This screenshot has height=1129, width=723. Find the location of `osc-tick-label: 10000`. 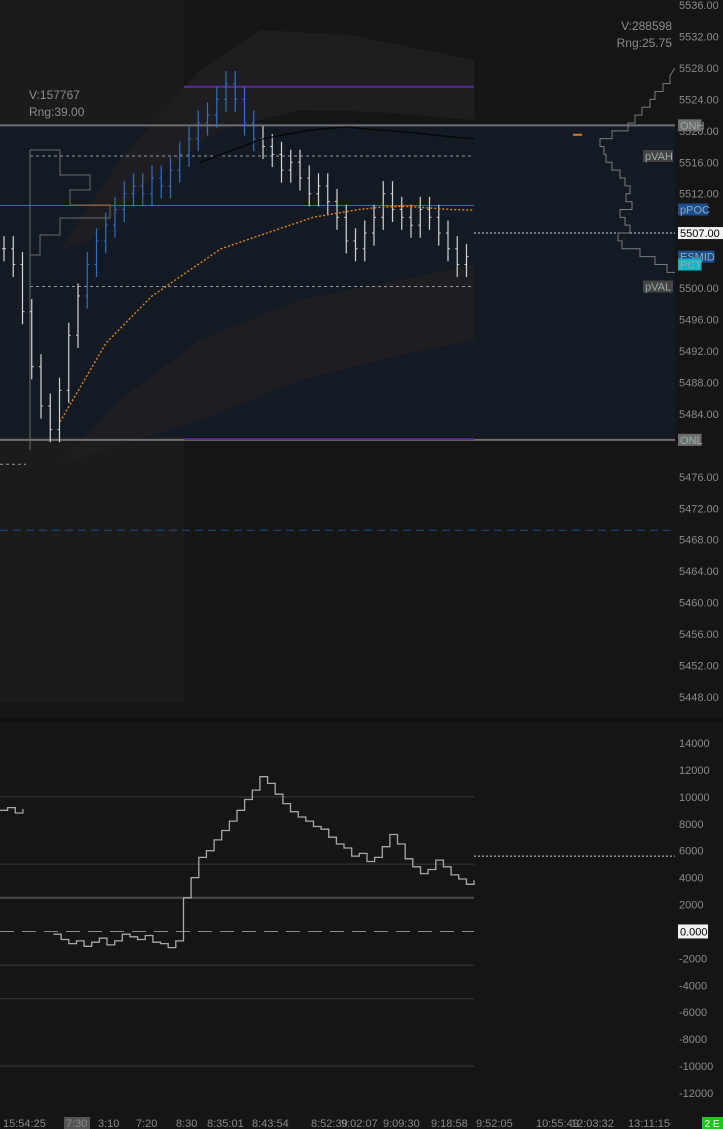

osc-tick-label: 10000 is located at coordinates (694, 798).